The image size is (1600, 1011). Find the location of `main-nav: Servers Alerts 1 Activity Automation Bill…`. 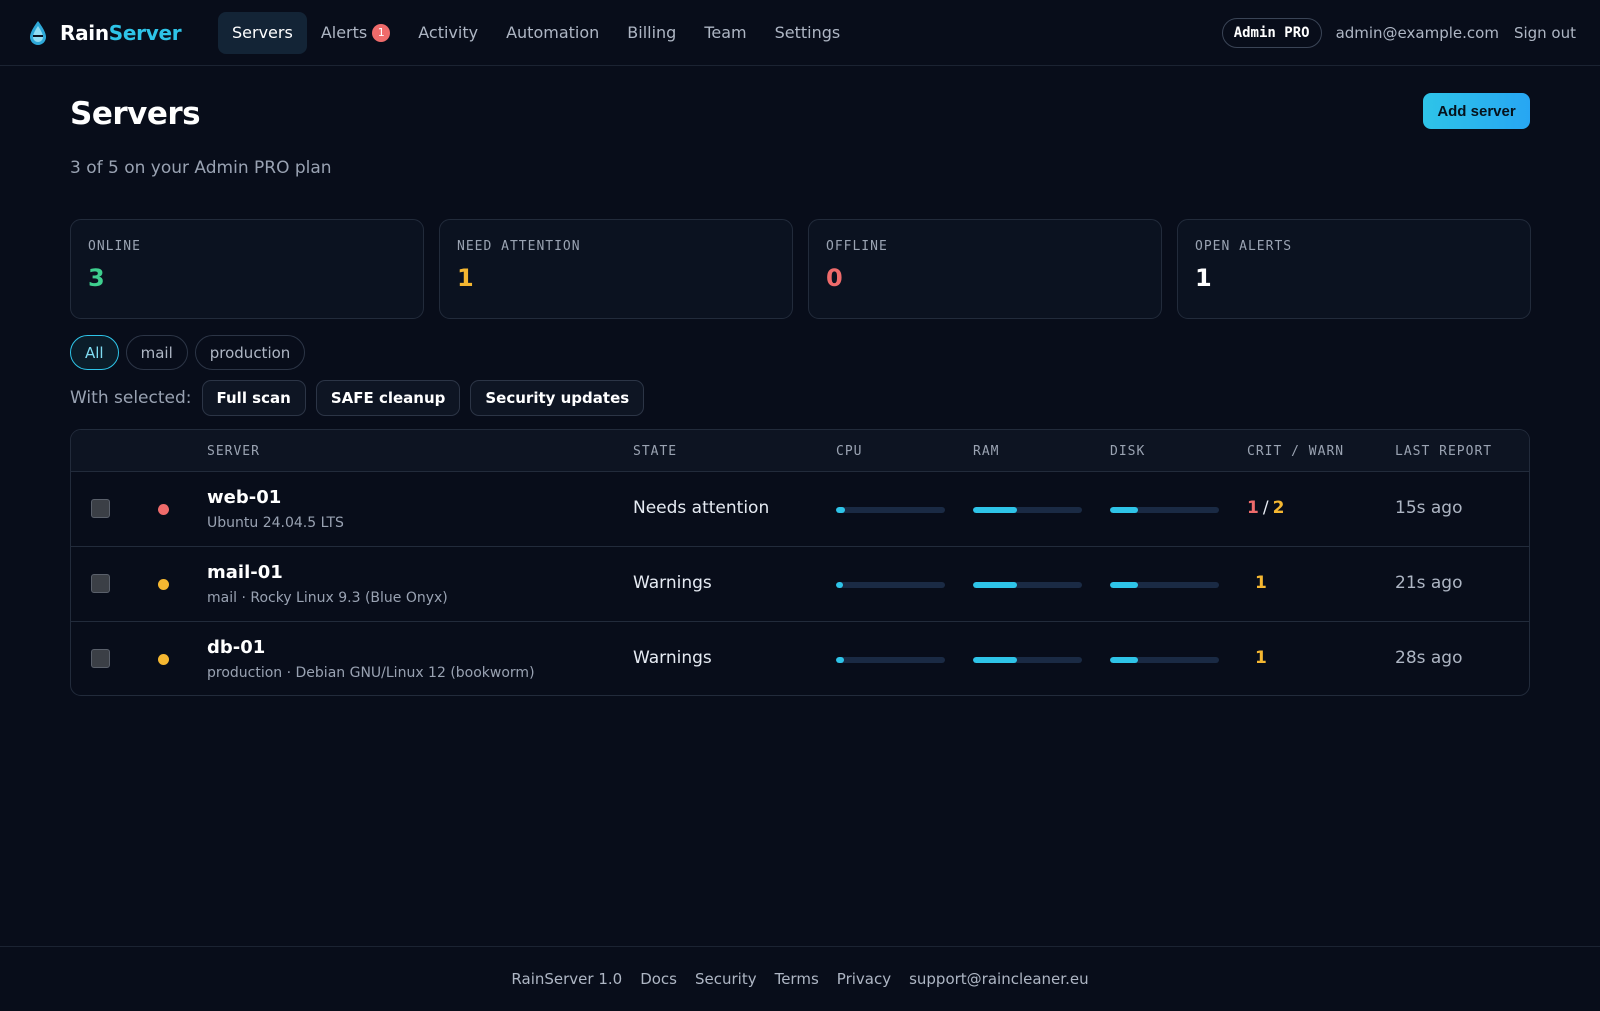

main-nav: Servers Alerts 1 Activity Automation Bill… is located at coordinates (536, 32).